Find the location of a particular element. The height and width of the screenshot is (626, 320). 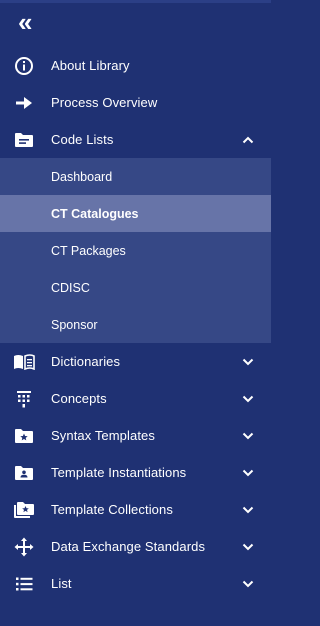

sidebar-item-label: Dictionaries is located at coordinates (86, 361).